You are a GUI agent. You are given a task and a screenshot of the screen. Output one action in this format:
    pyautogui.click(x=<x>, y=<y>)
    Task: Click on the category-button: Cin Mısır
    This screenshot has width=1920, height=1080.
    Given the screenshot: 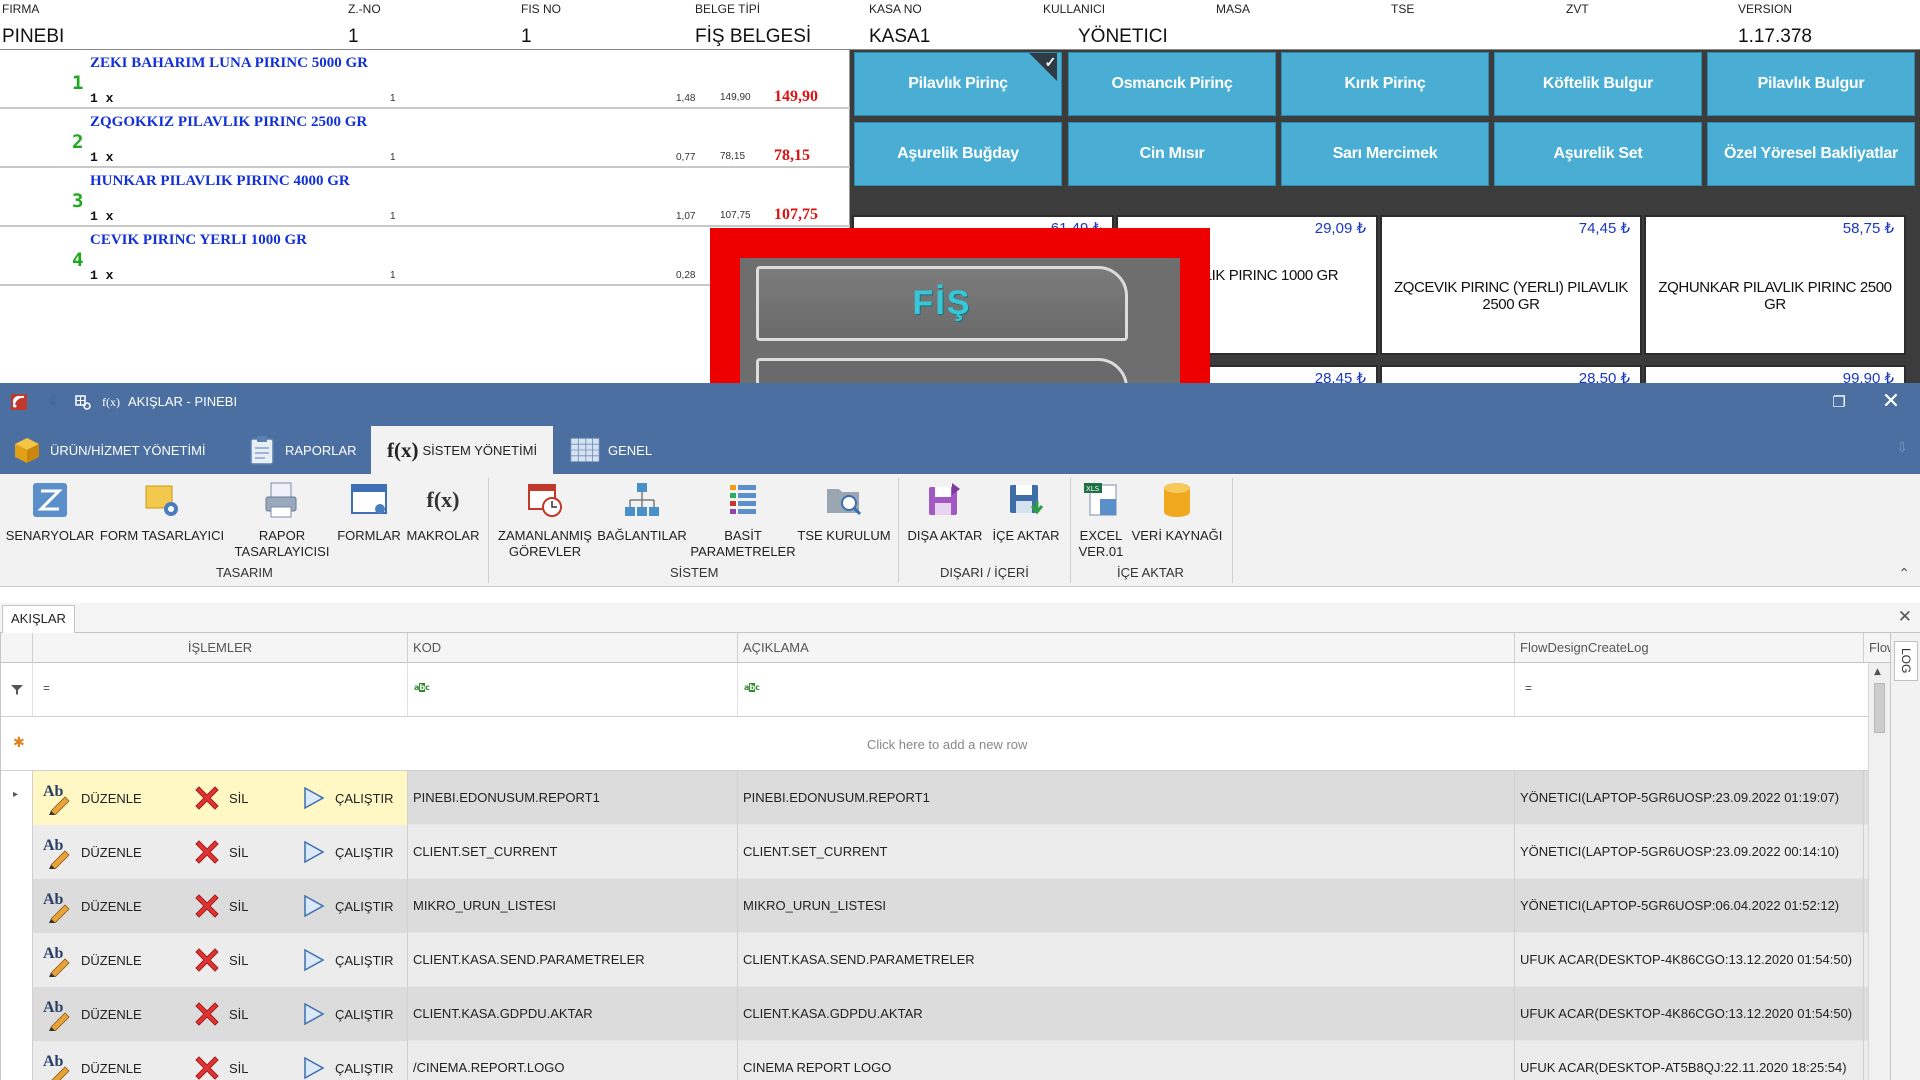 What is the action you would take?
    pyautogui.click(x=1172, y=154)
    